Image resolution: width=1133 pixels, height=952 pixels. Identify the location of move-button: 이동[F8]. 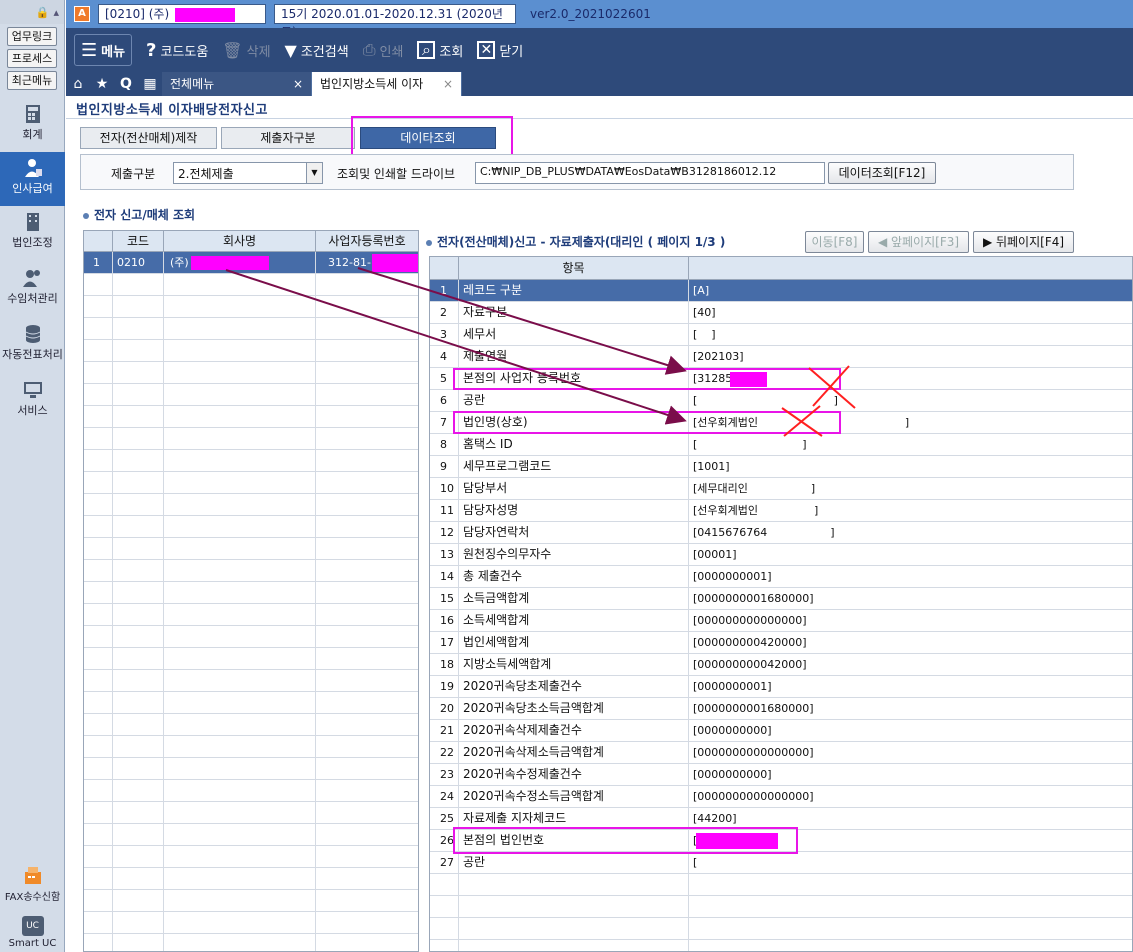
(834, 242).